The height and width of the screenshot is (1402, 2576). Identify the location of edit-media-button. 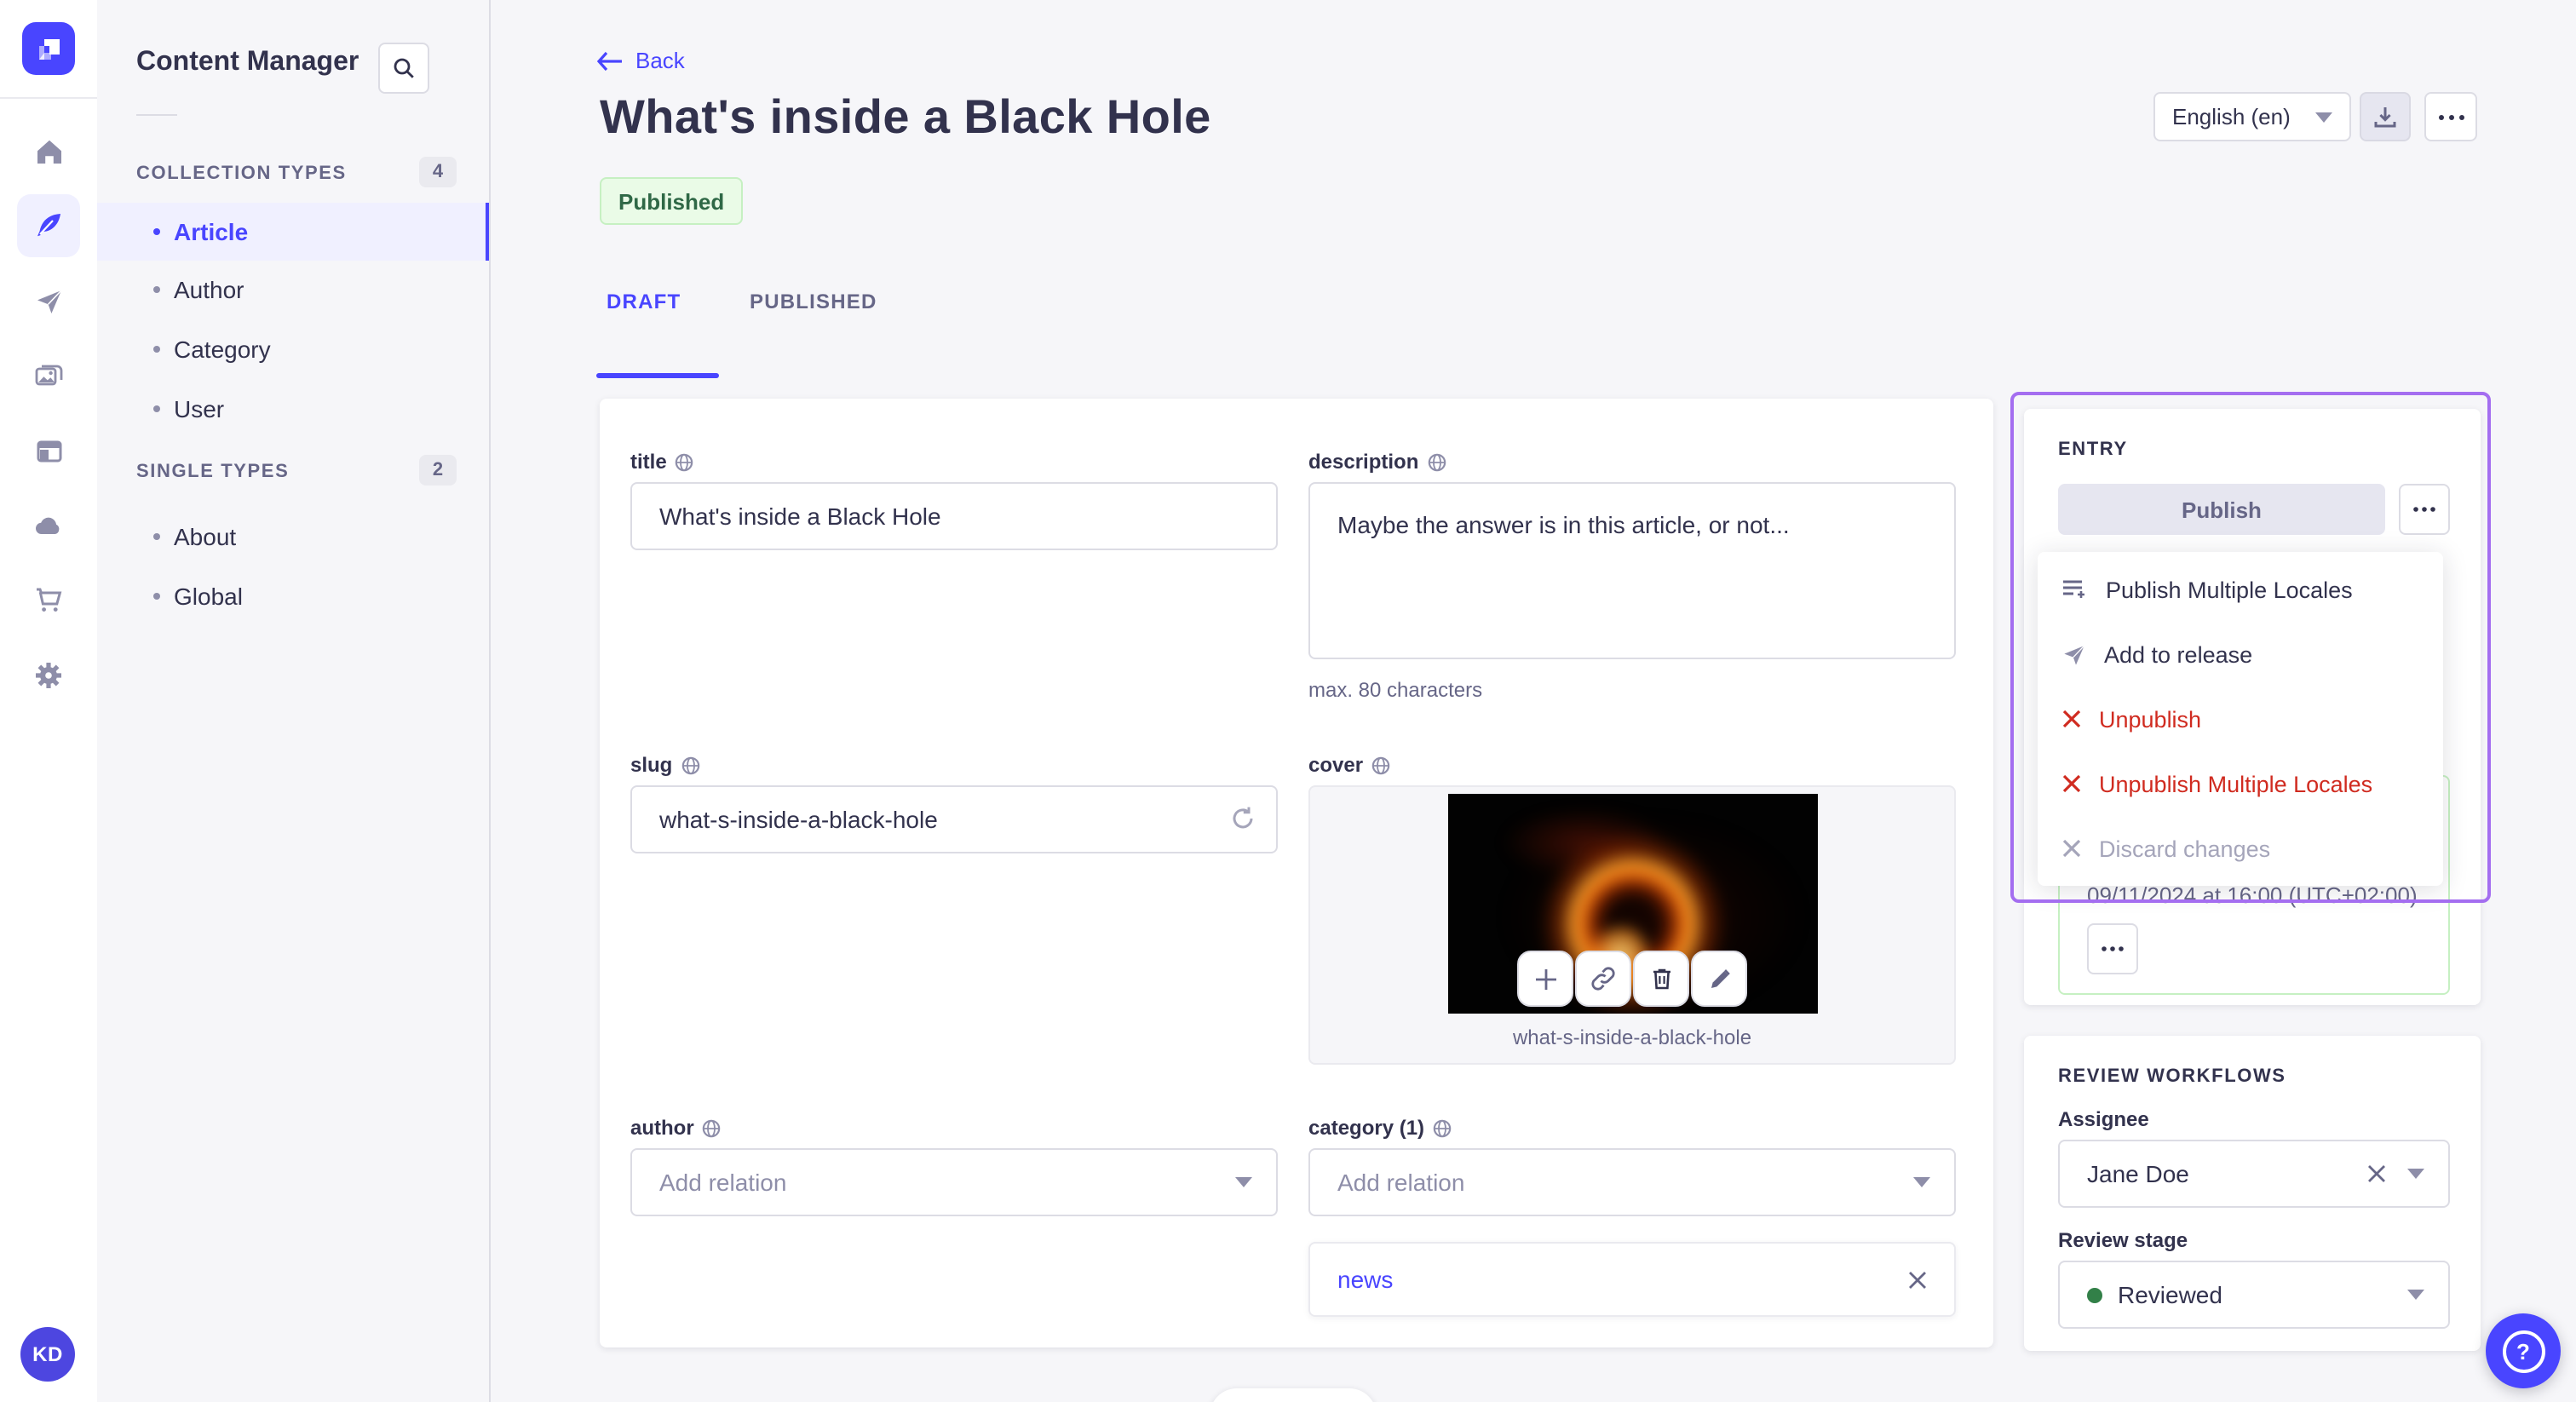
(1719, 979).